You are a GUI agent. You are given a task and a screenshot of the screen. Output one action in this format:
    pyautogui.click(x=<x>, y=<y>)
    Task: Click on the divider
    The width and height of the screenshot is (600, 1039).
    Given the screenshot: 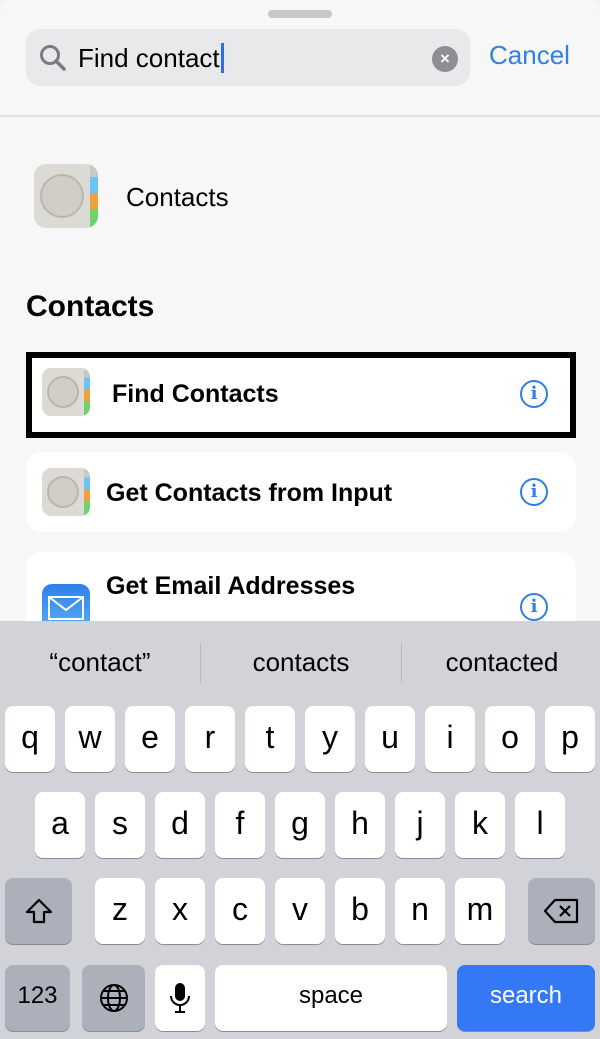 What is the action you would take?
    pyautogui.click(x=300, y=116)
    